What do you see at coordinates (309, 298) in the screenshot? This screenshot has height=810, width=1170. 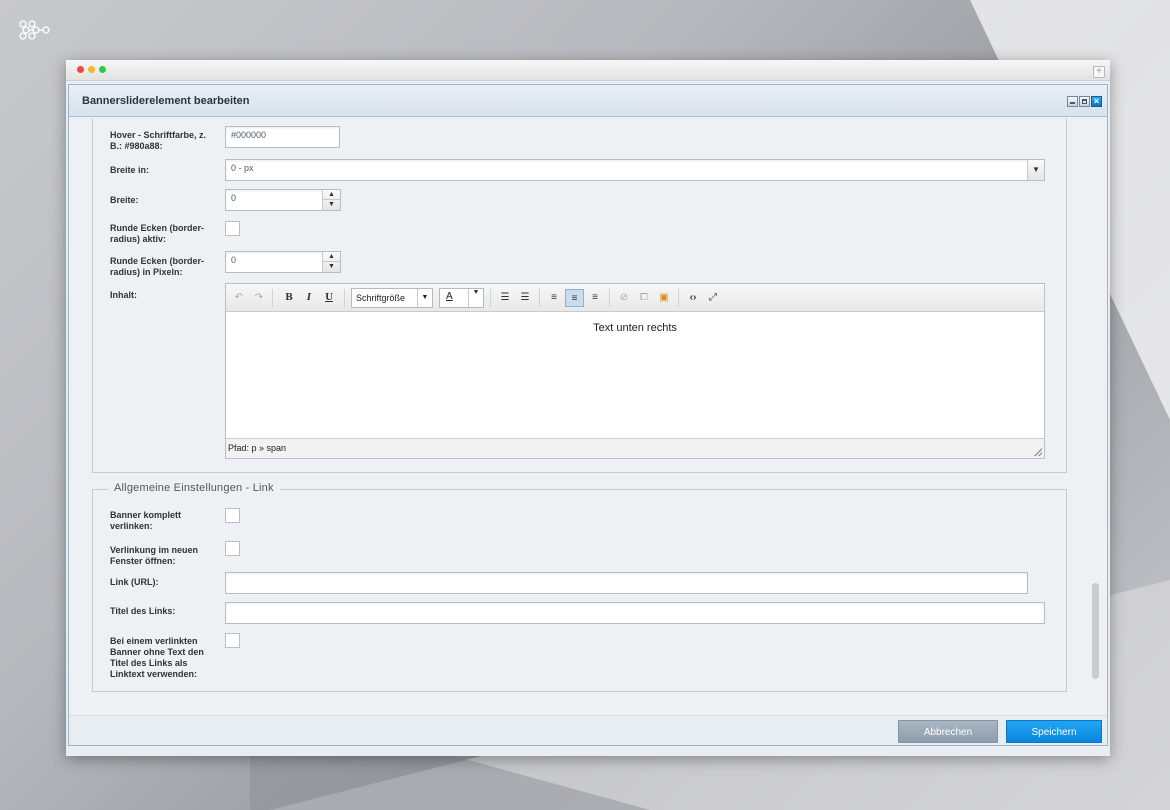 I see `italic-icon: I` at bounding box center [309, 298].